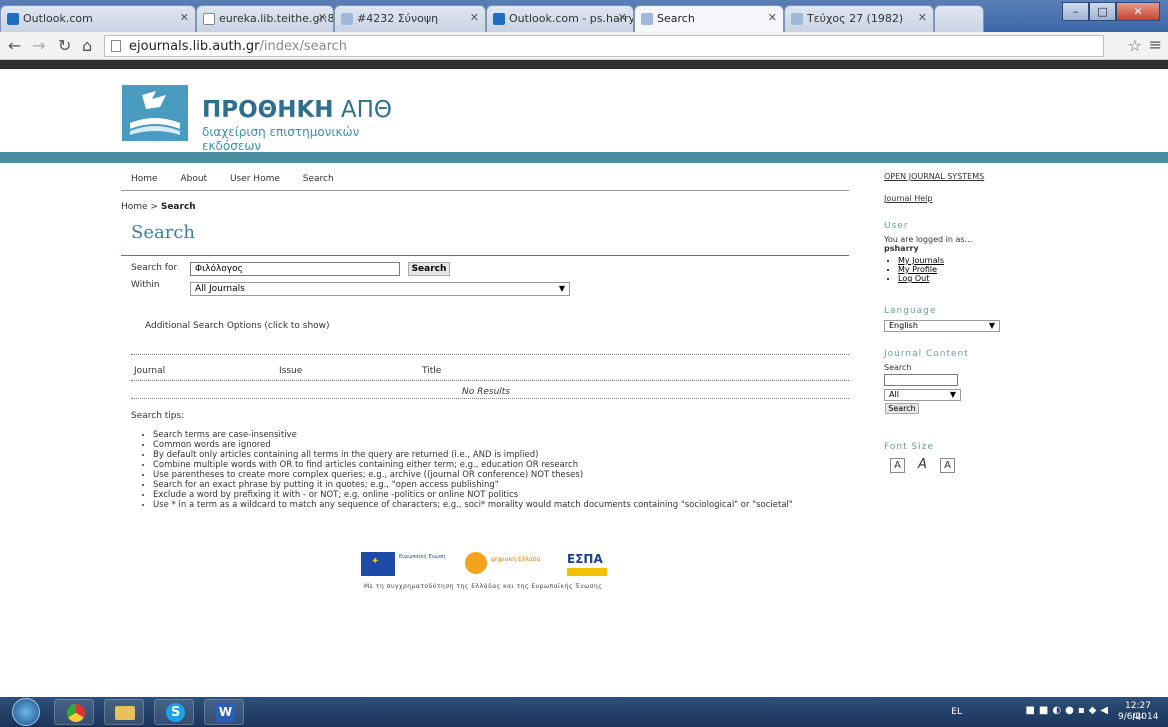 The height and width of the screenshot is (727, 1168). I want to click on content-search-input, so click(921, 380).